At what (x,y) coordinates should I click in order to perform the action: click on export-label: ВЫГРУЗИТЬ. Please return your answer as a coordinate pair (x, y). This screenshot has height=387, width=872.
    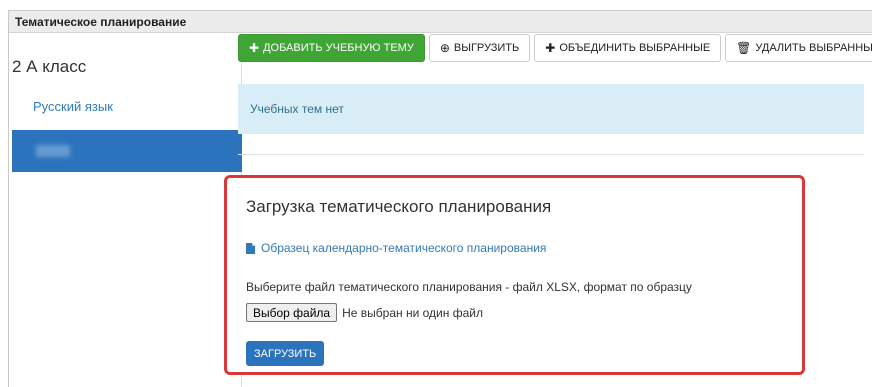
    Looking at the image, I should click on (486, 48).